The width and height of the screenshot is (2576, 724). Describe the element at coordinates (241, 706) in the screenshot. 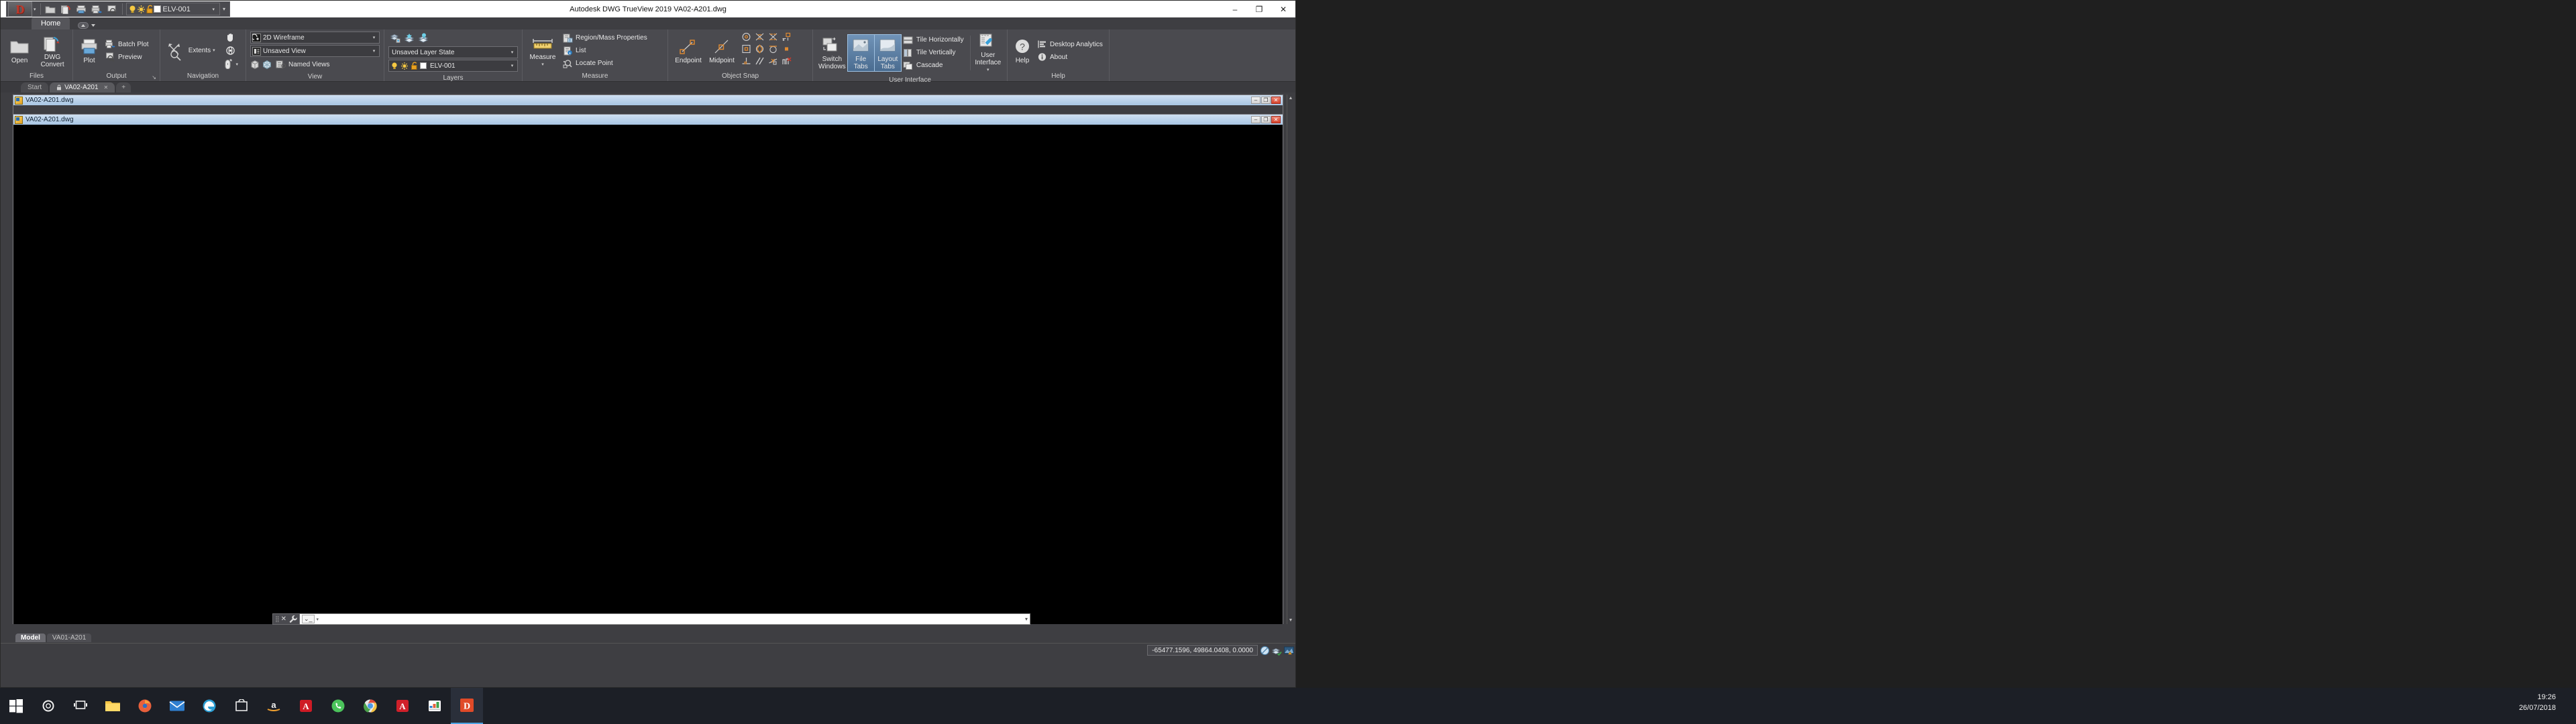

I see `taskbar-store-button` at that location.